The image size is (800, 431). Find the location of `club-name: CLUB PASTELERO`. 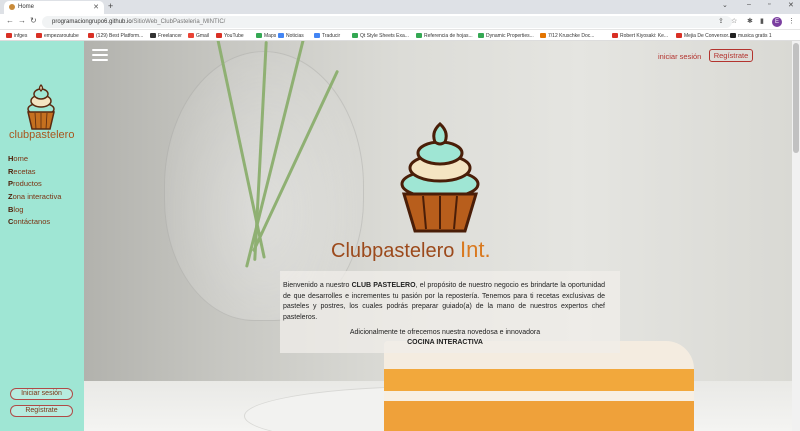

club-name: CLUB PASTELERO is located at coordinates (383, 285).